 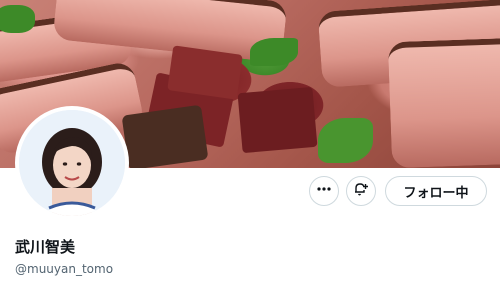 I want to click on notifications-button, so click(x=361, y=191).